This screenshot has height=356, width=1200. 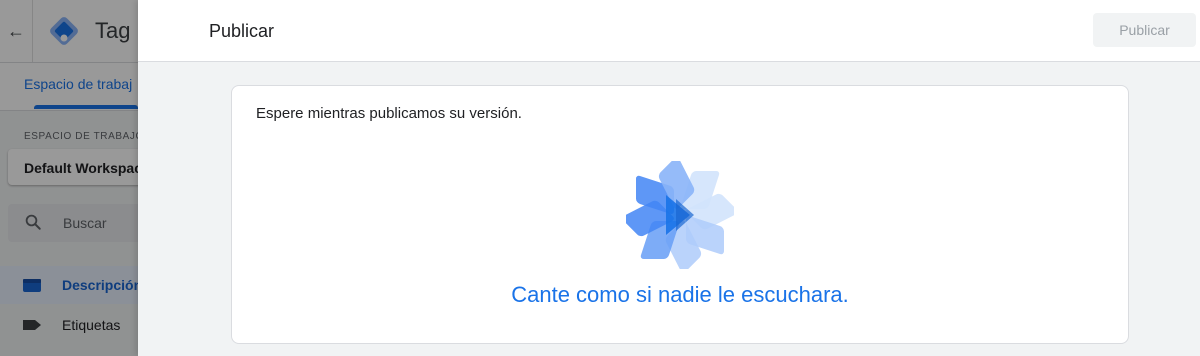 What do you see at coordinates (680, 294) in the screenshot?
I see `publishing-quote: Cante como si nadie le escuchara.` at bounding box center [680, 294].